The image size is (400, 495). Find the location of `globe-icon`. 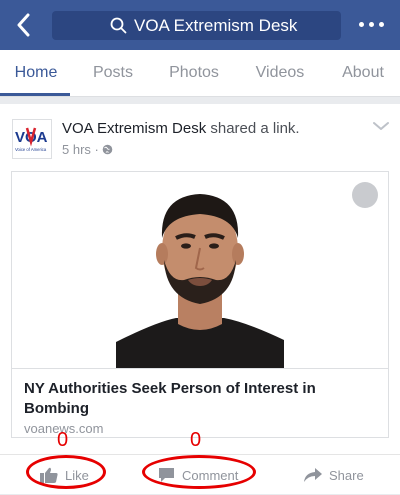

globe-icon is located at coordinates (108, 149).